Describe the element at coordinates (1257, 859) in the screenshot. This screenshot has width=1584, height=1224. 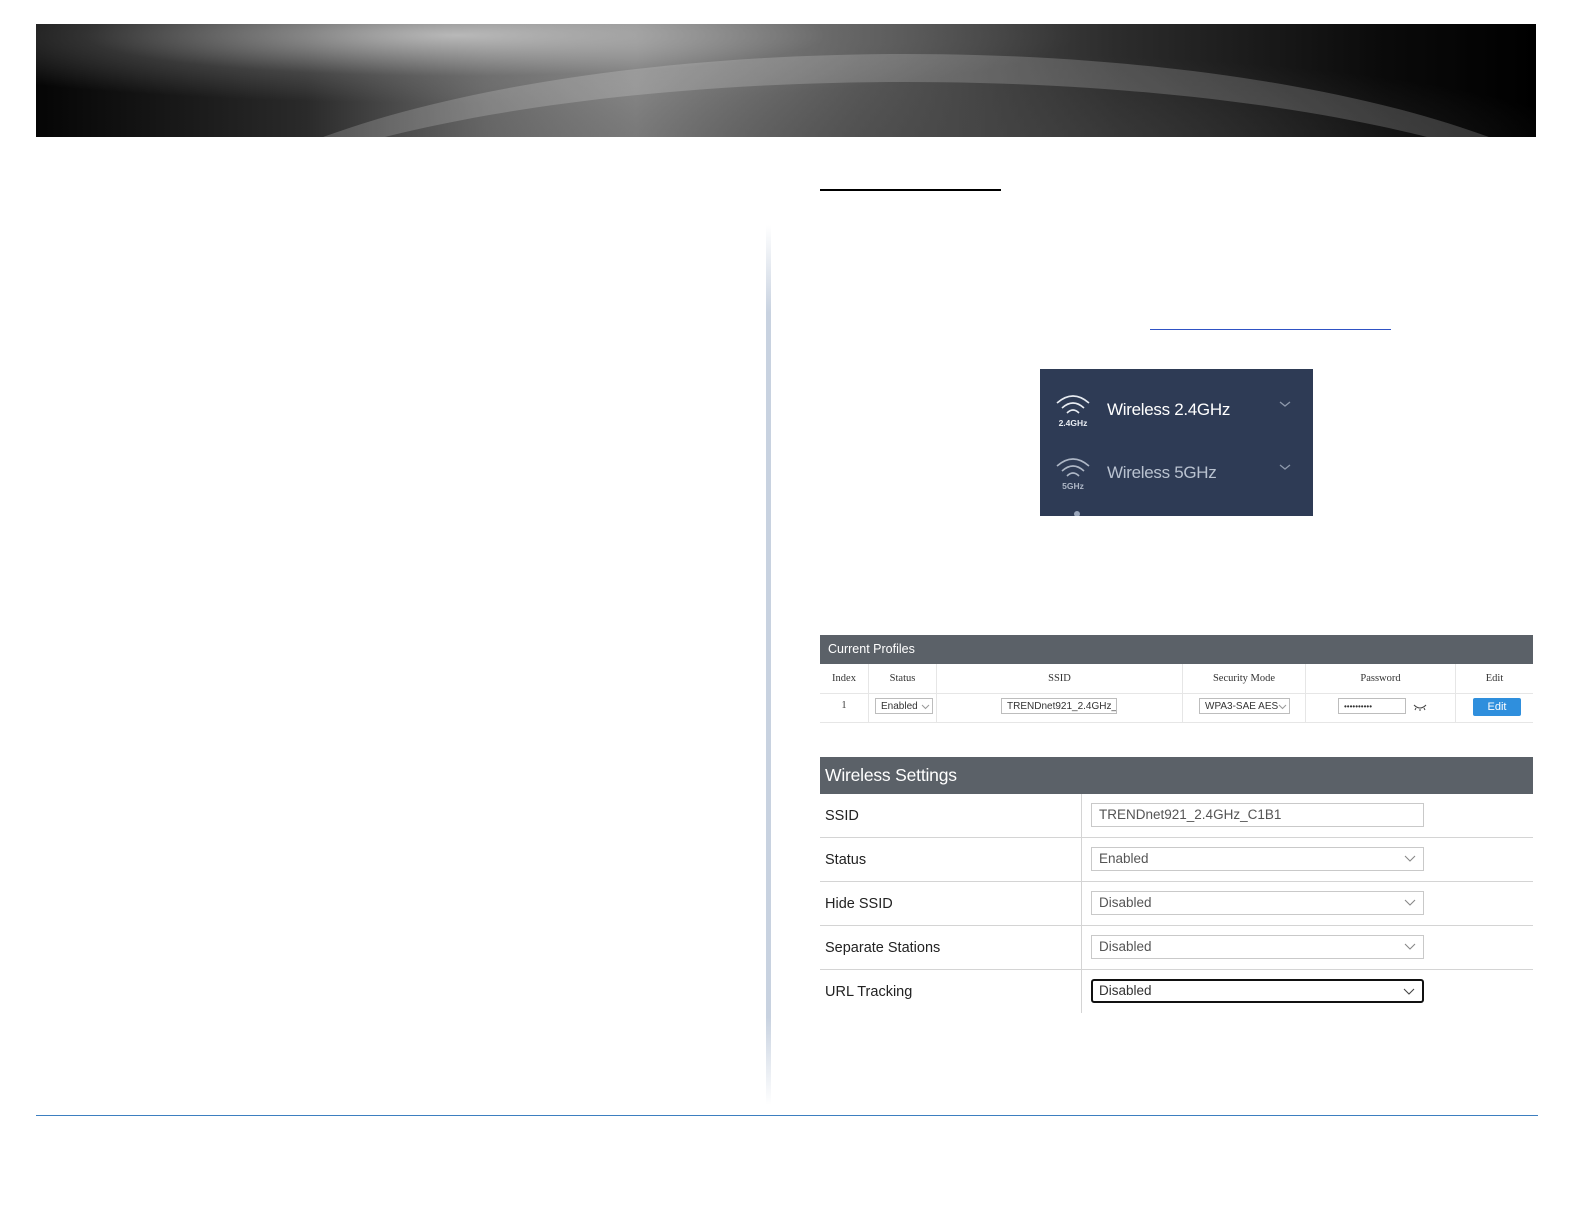
I see `status-dropdown: Enabled` at that location.